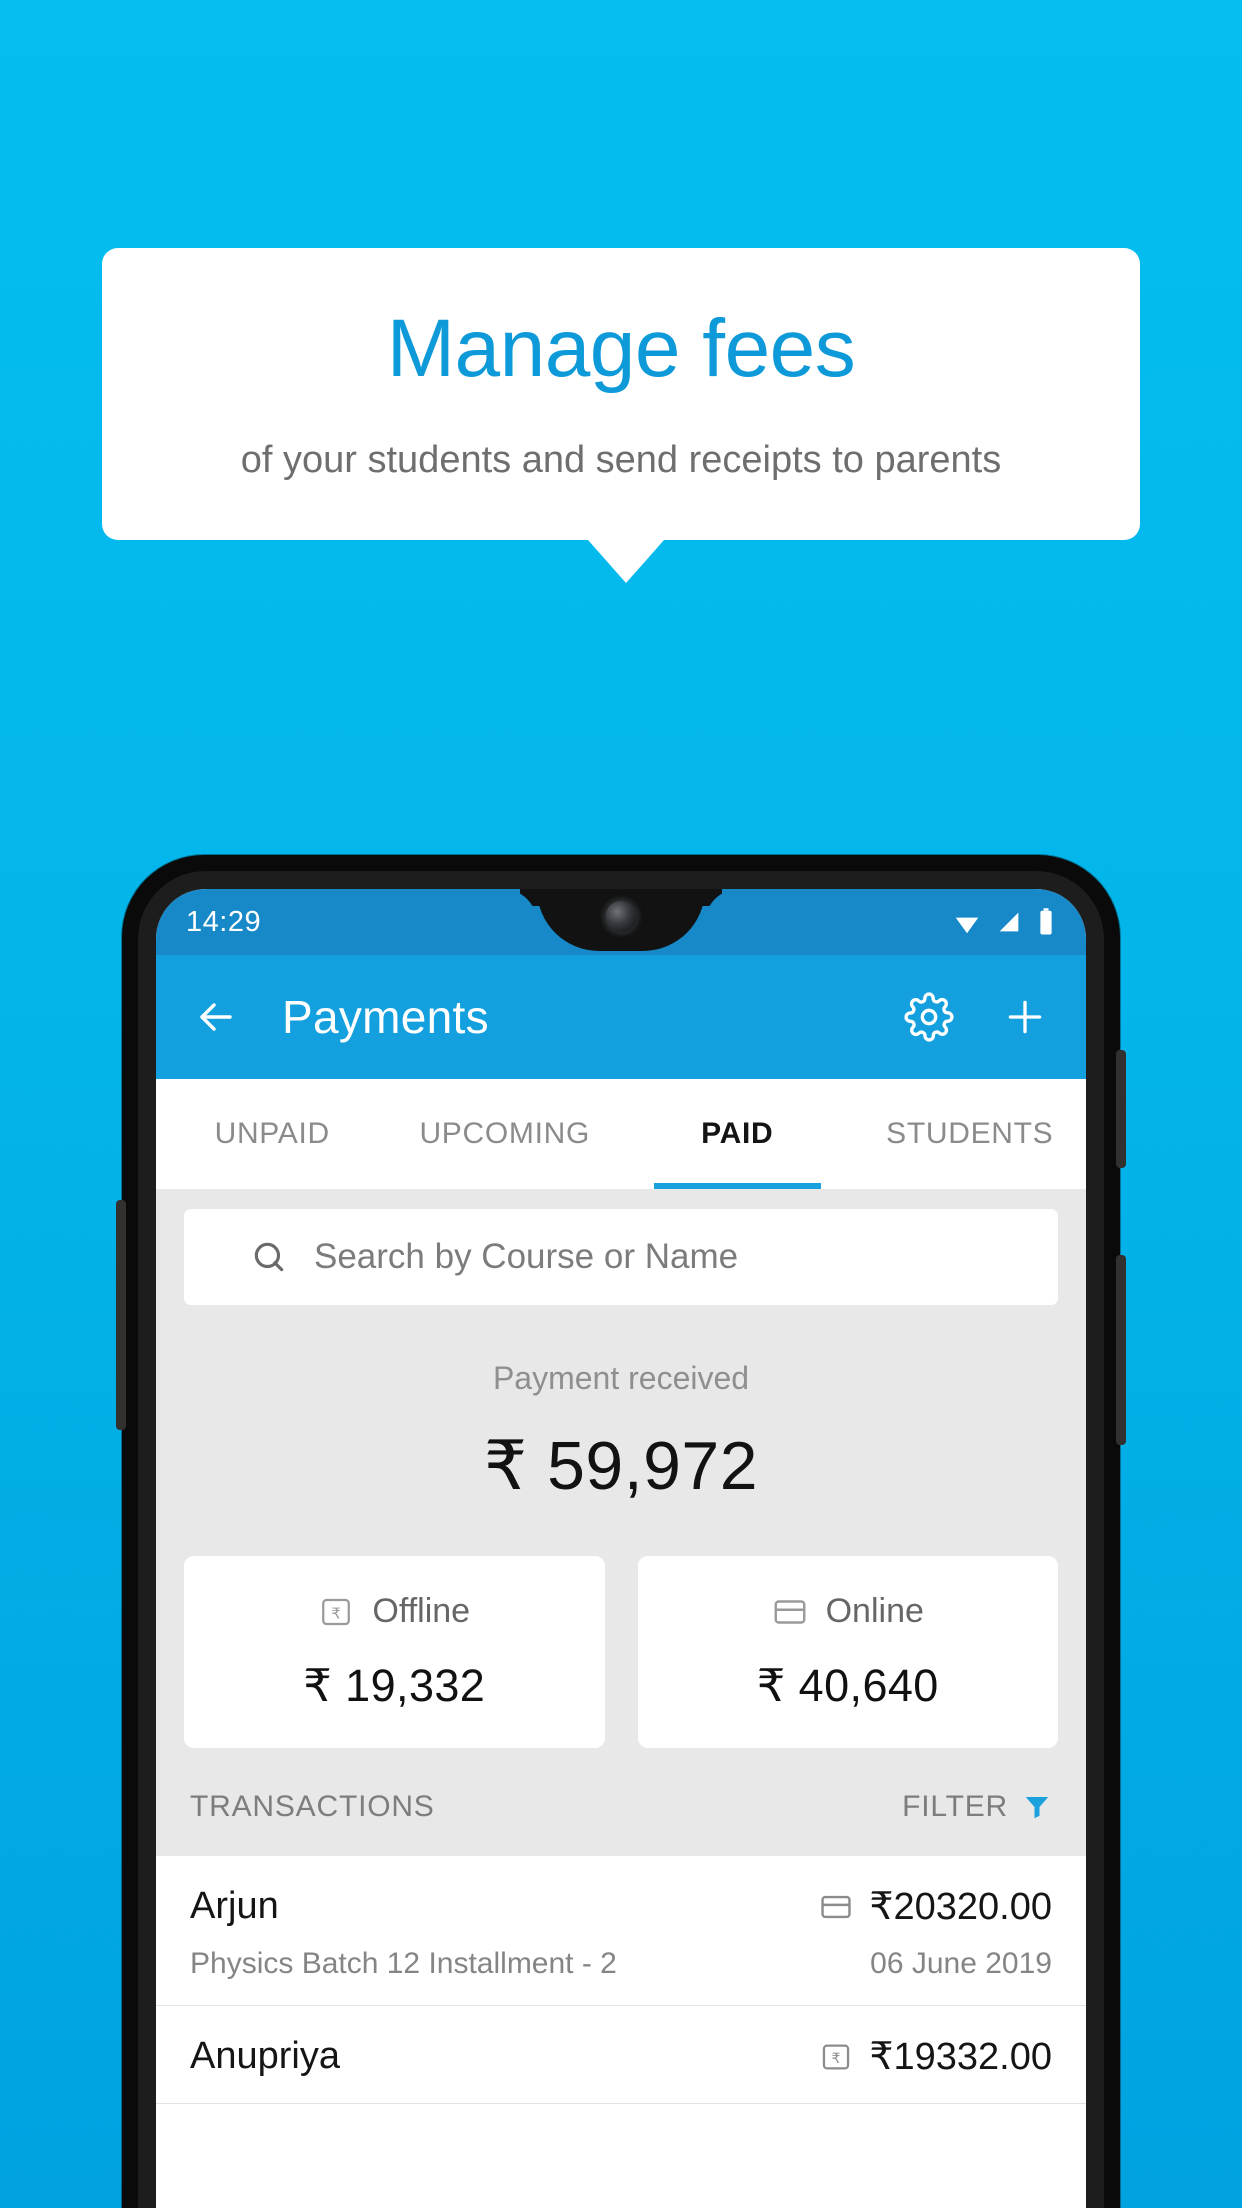 The height and width of the screenshot is (2208, 1242). I want to click on tab-upcoming: UPCOMING, so click(505, 1134).